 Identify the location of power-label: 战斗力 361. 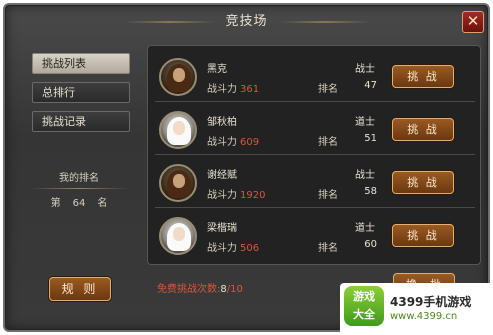
(233, 89).